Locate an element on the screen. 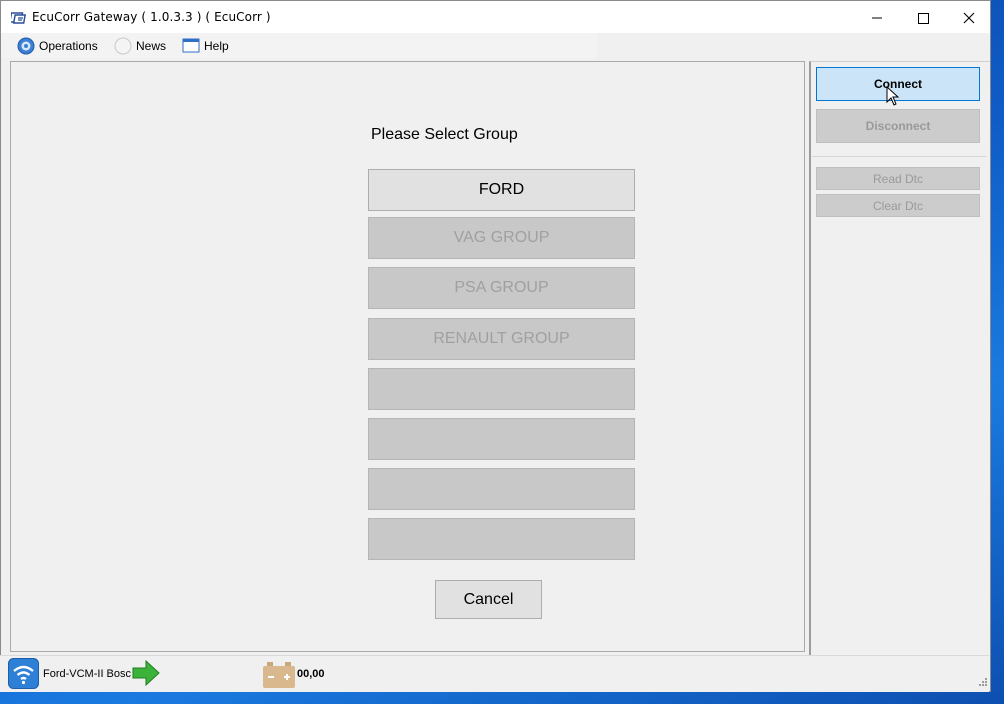 The image size is (1004, 704). voltage-readout: 00,00 is located at coordinates (311, 674).